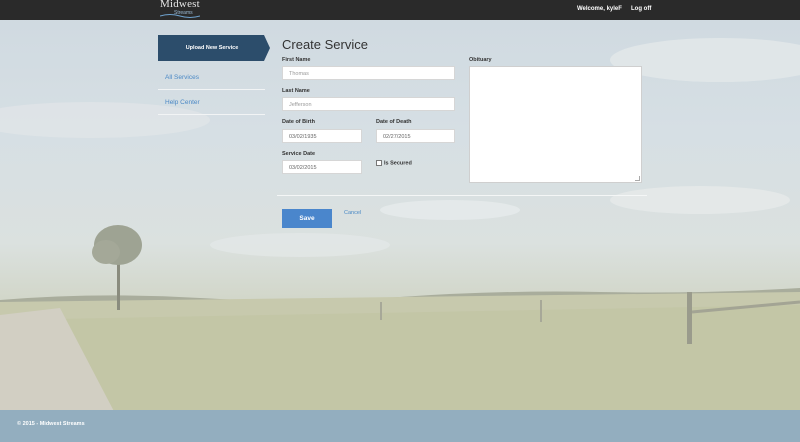  What do you see at coordinates (400, 426) in the screenshot?
I see `page-footer: © 2015 - Midwest Streams` at bounding box center [400, 426].